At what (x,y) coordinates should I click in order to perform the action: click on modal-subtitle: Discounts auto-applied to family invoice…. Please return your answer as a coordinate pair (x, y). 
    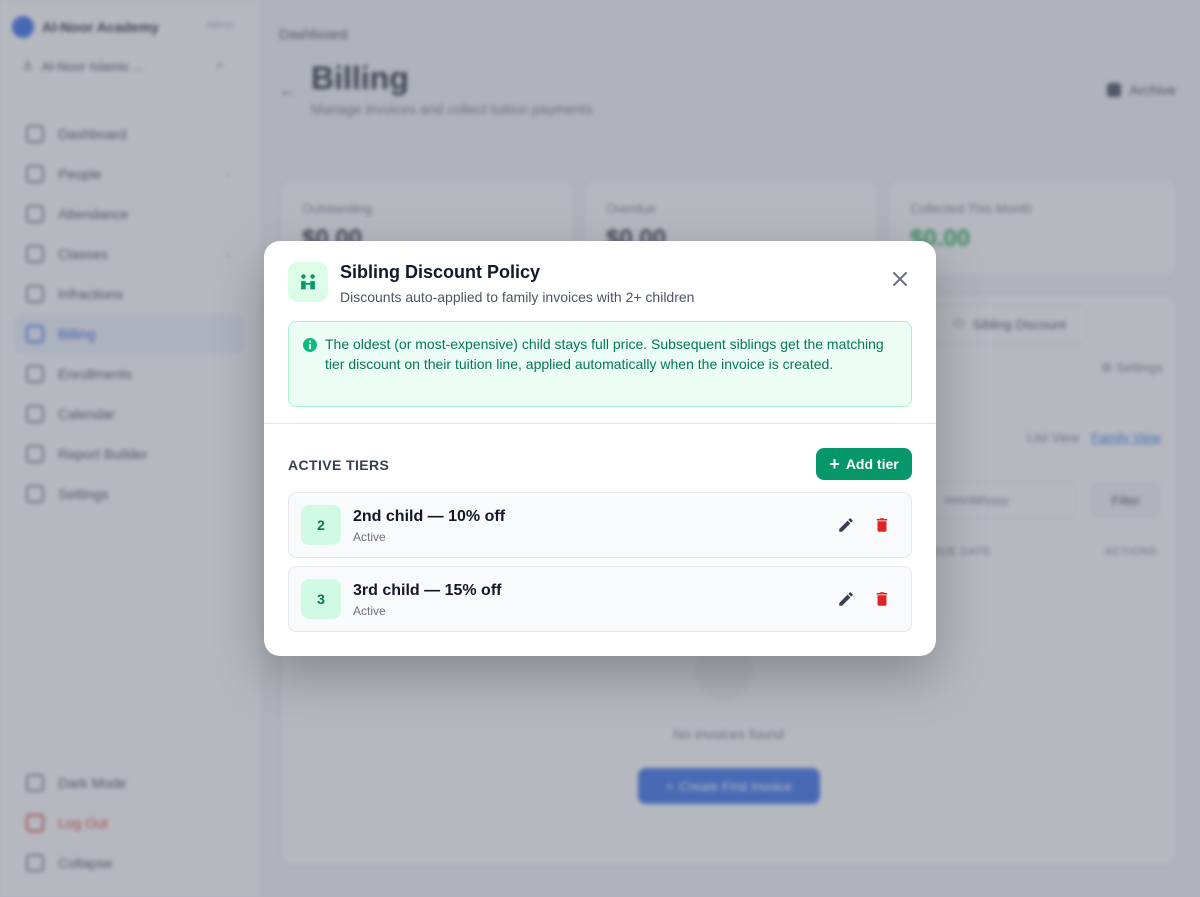
    Looking at the image, I should click on (517, 297).